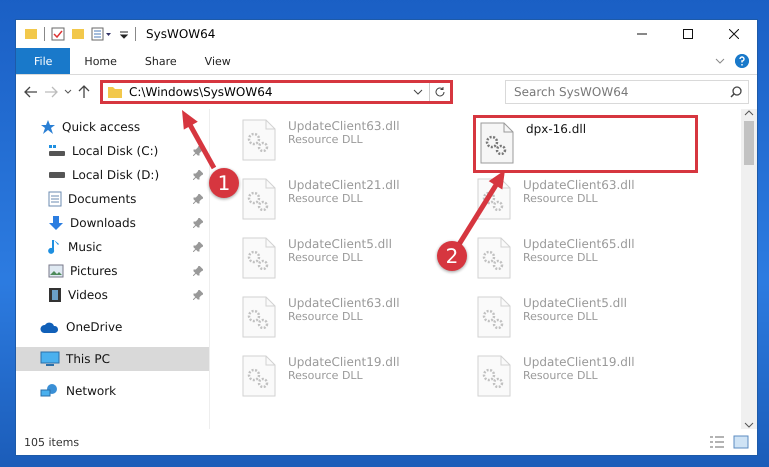  Describe the element at coordinates (749, 143) in the screenshot. I see `scrollbar-thumb` at that location.